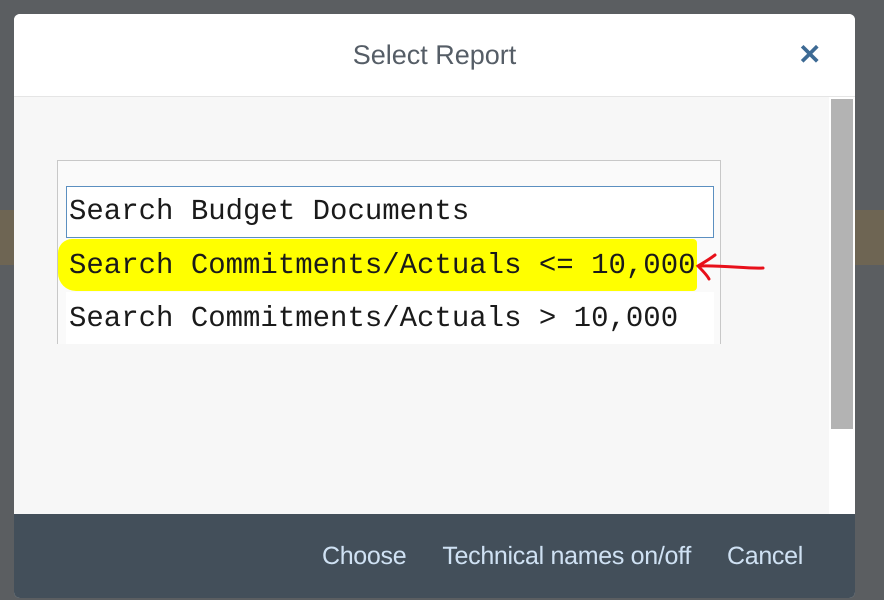 The image size is (884, 600). I want to click on report-item: Search Budget Documents, so click(390, 212).